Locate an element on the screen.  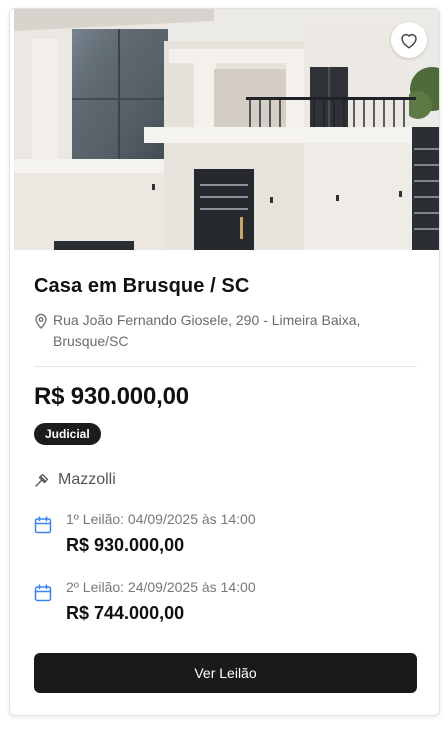
listing-title: Casa em Brusque / SC is located at coordinates (141, 286).